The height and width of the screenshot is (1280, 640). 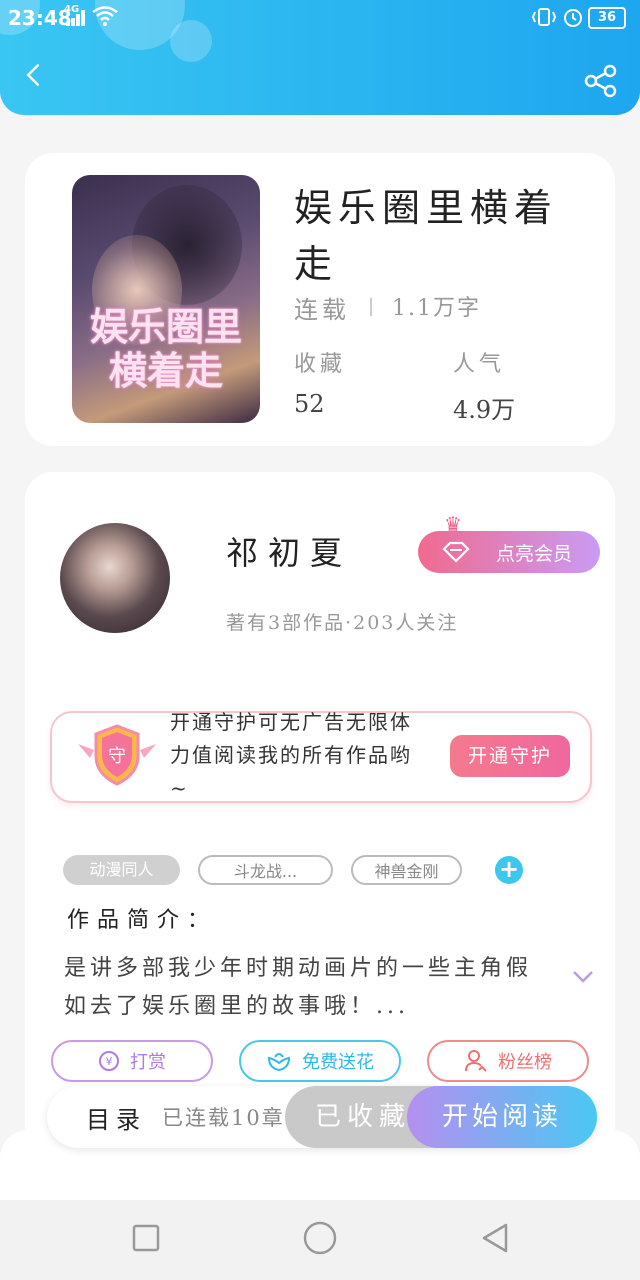 I want to click on guard-shield-icon: 守, so click(x=117, y=755).